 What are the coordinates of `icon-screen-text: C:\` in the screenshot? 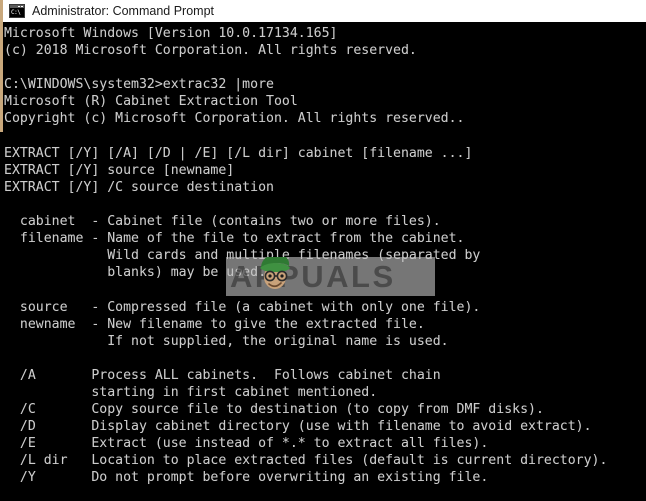 It's located at (17, 12).